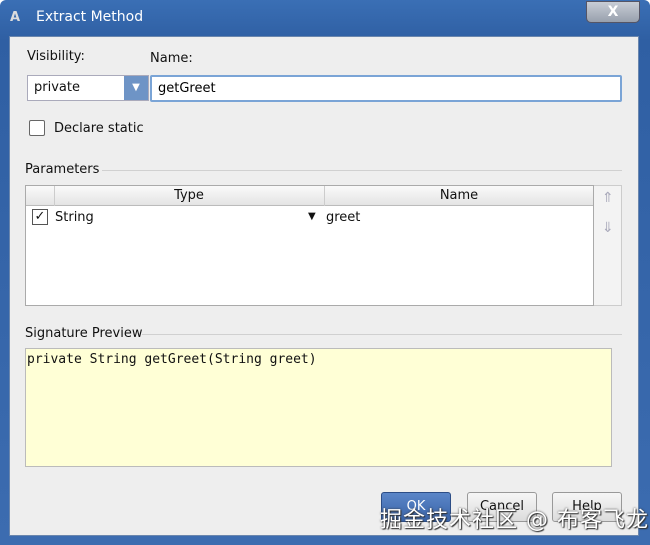  What do you see at coordinates (416, 507) in the screenshot?
I see `ok-button: OK` at bounding box center [416, 507].